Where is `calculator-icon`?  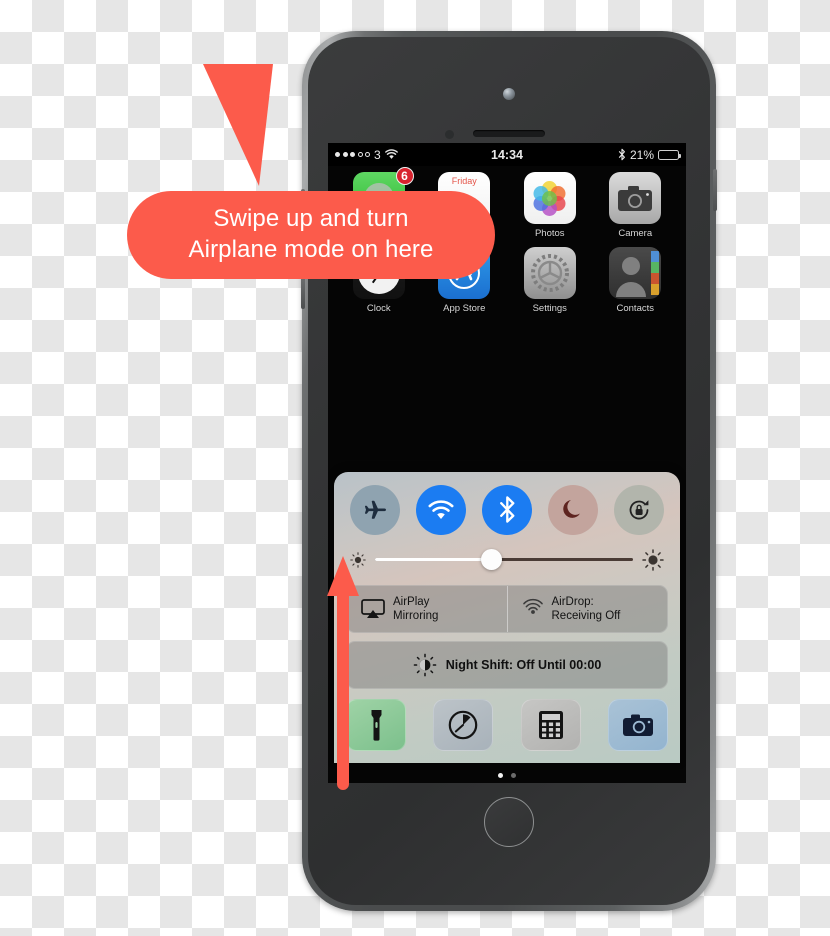
calculator-icon is located at coordinates (550, 725).